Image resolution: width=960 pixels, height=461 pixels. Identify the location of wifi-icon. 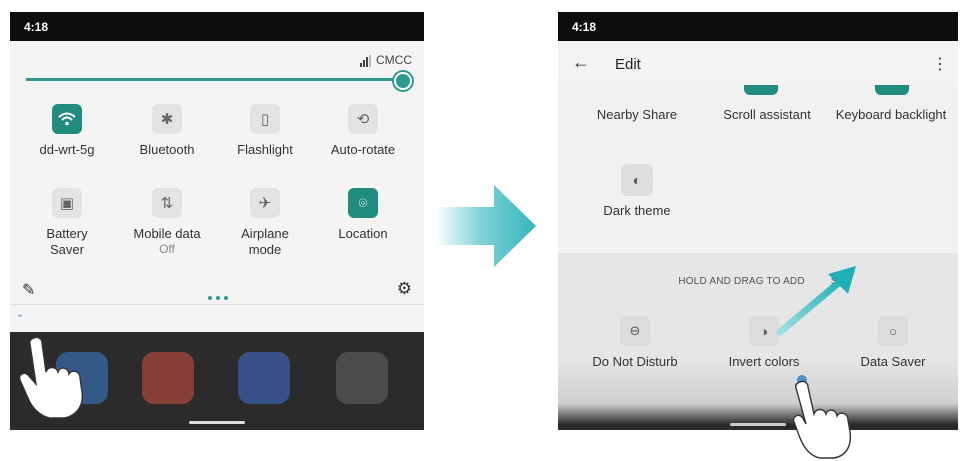
(67, 119).